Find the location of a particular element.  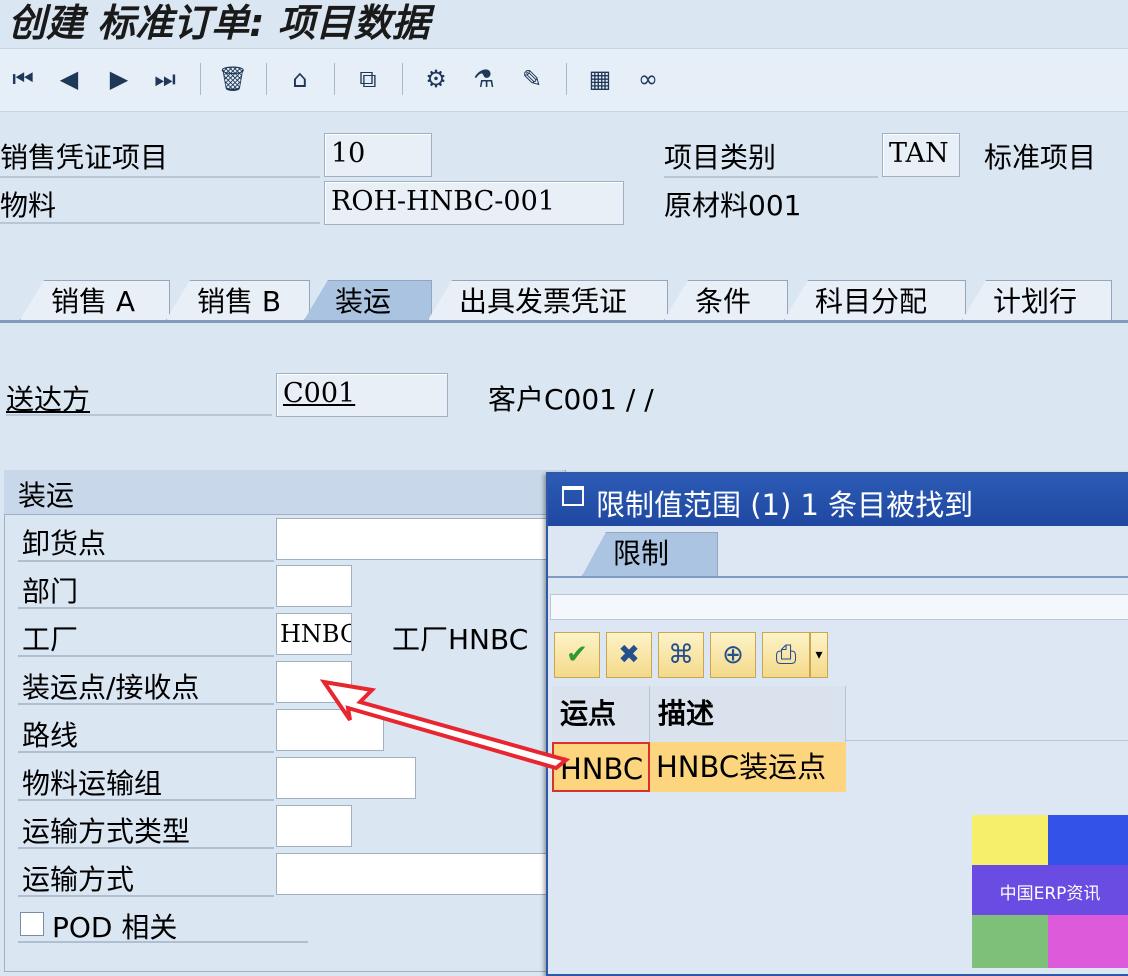

watermark-logo: 中国ERP资讯 is located at coordinates (1050, 891).